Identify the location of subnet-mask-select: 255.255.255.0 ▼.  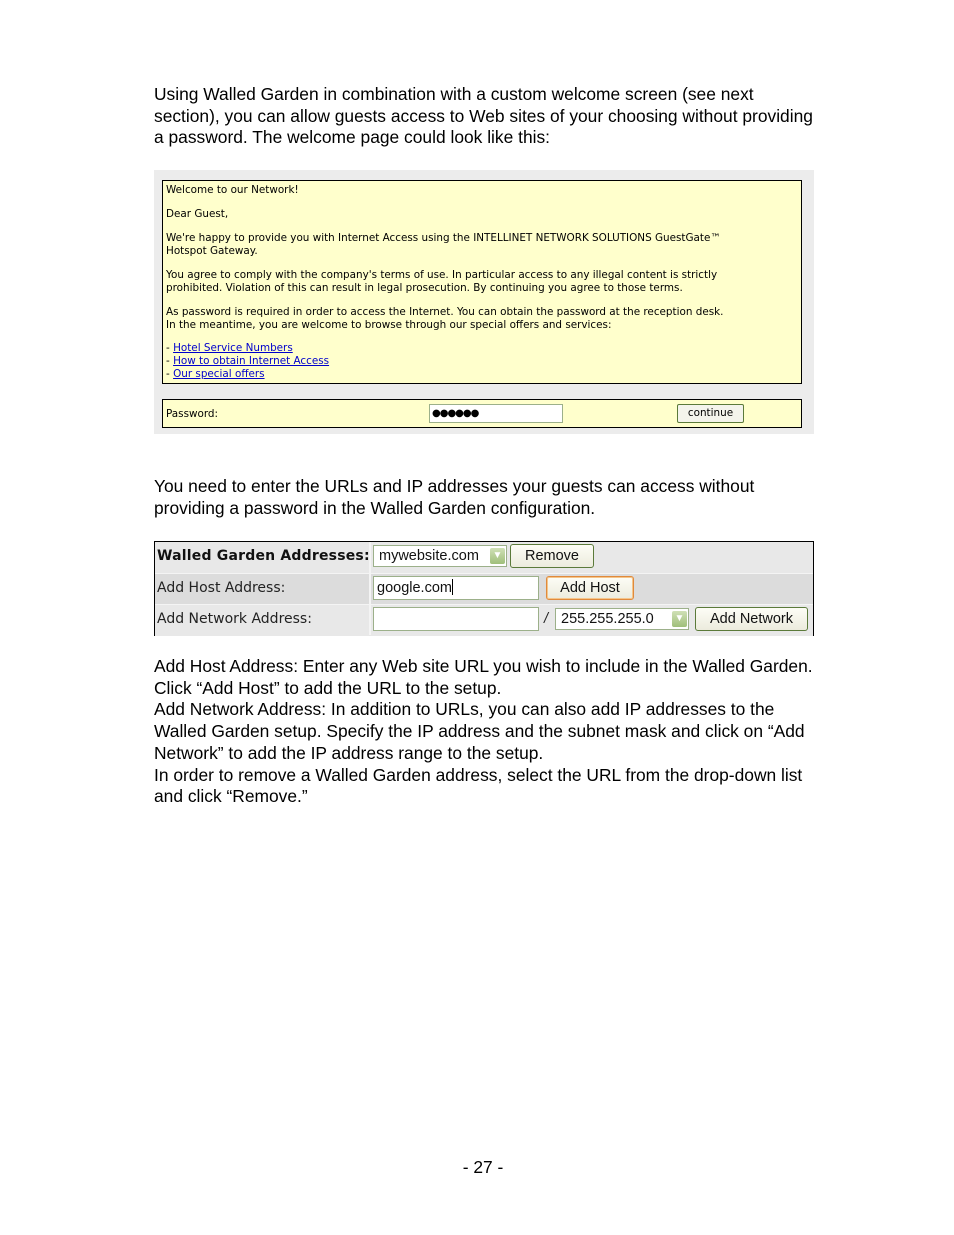
(622, 619).